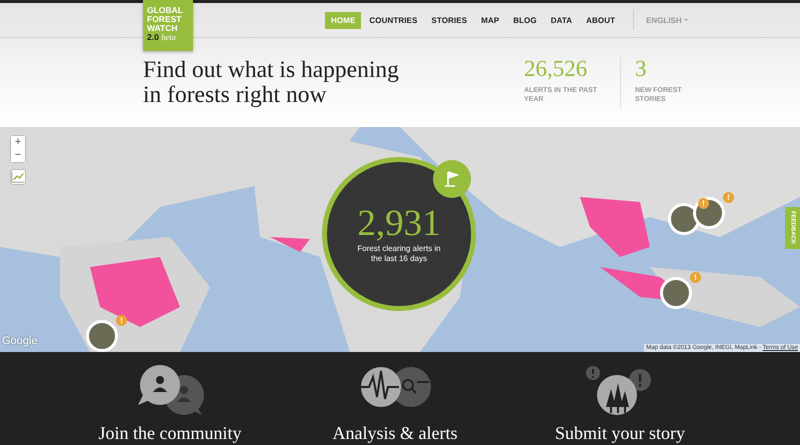  Describe the element at coordinates (561, 20) in the screenshot. I see `nav-link: DATA` at that location.